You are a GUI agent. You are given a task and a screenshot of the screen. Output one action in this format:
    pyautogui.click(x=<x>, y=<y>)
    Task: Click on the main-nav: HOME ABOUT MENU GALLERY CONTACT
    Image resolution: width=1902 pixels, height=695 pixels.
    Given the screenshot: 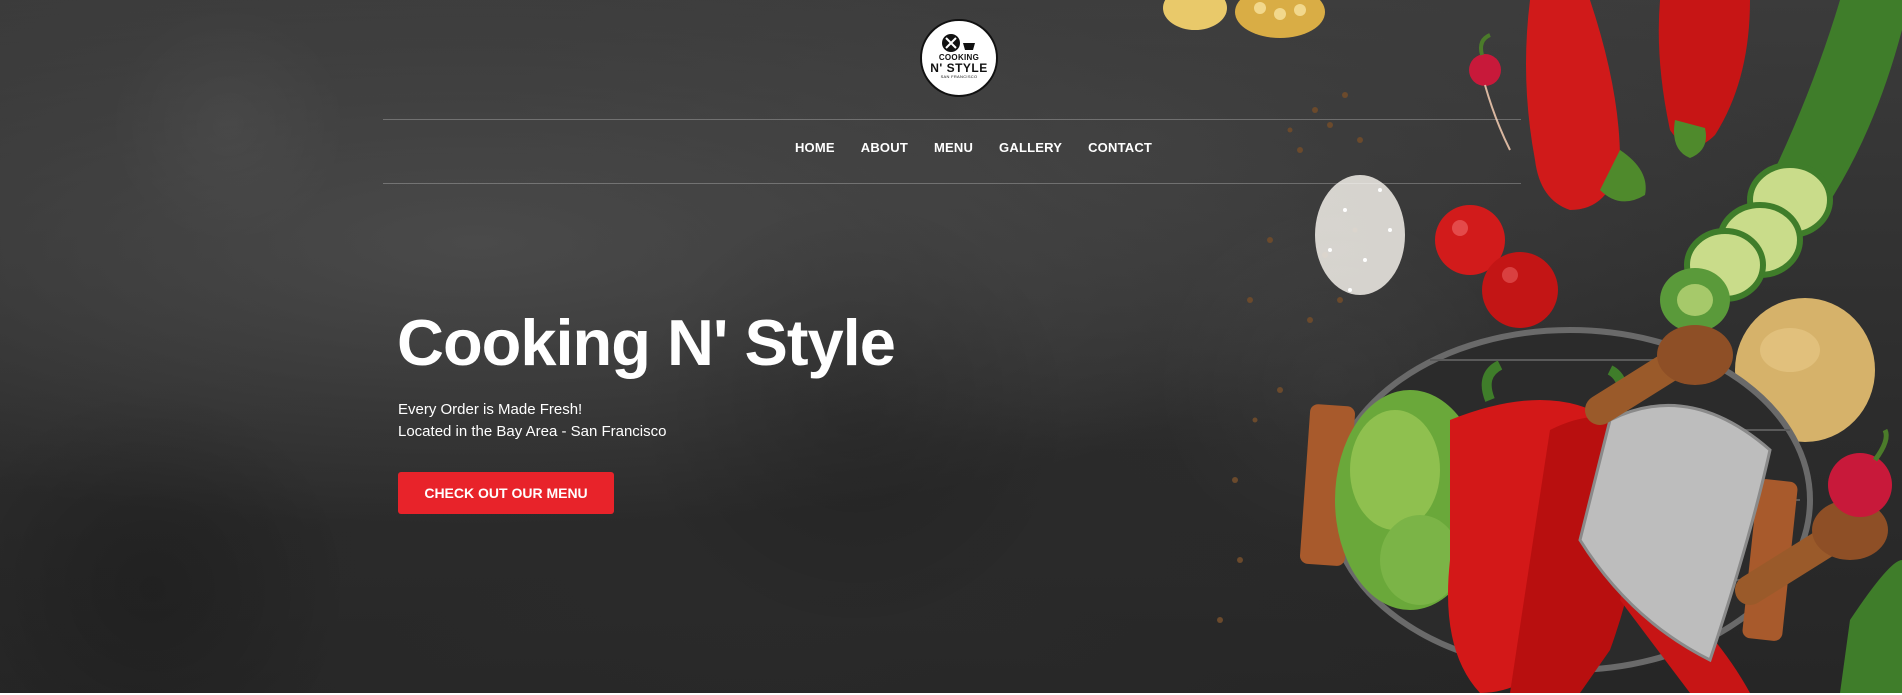 What is the action you would take?
    pyautogui.click(x=951, y=147)
    